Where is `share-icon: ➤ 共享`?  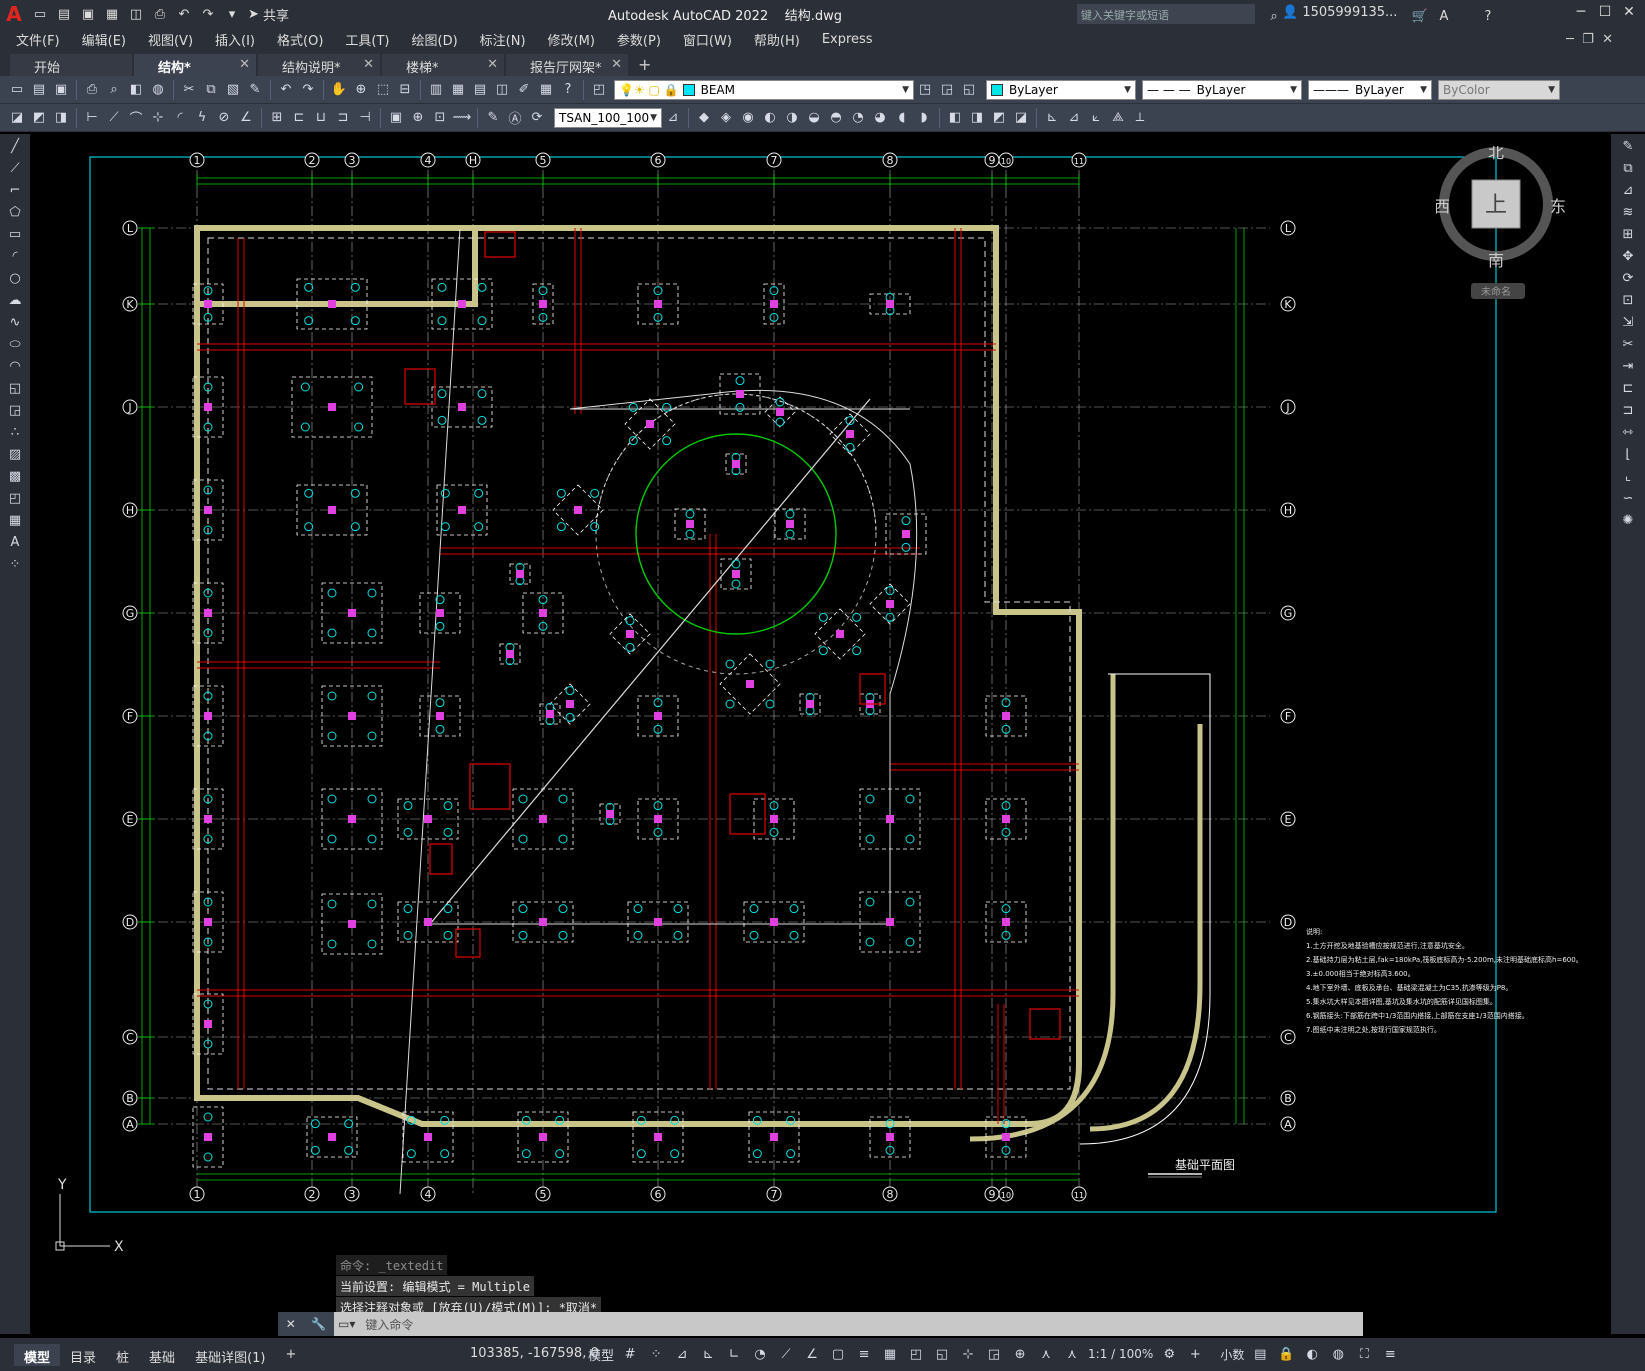 share-icon: ➤ 共享 is located at coordinates (268, 14).